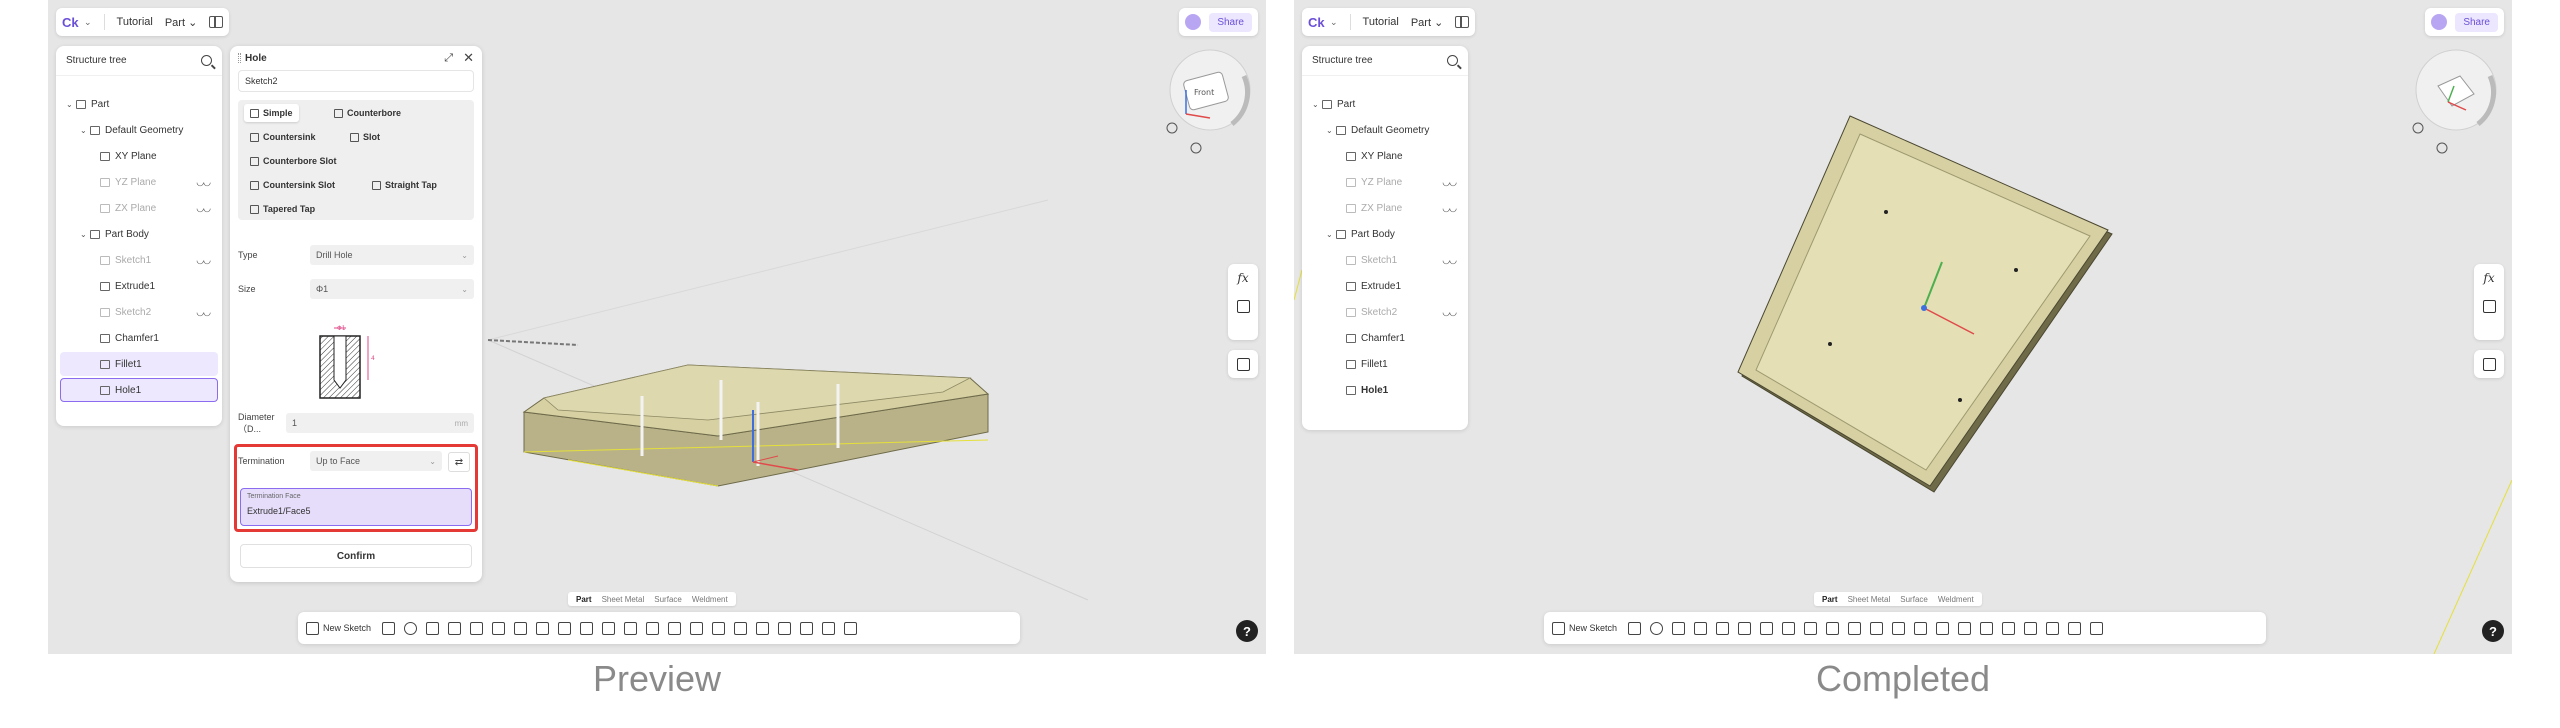 The height and width of the screenshot is (728, 2560). I want to click on hole-type-counterbore: Counterbore, so click(367, 113).